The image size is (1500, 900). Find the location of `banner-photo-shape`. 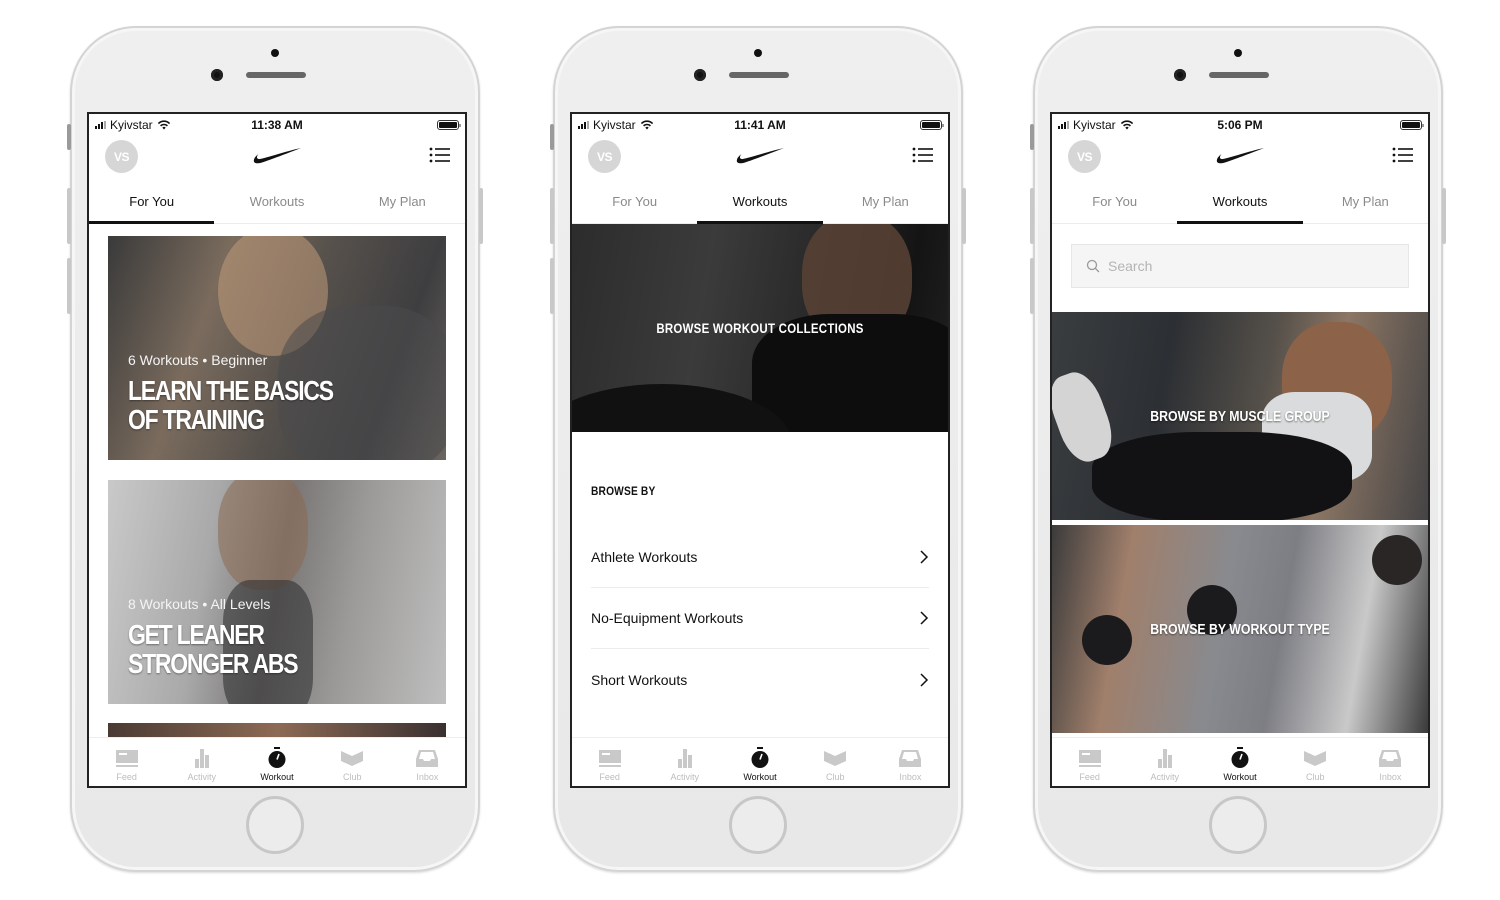

banner-photo-shape is located at coordinates (1397, 560).